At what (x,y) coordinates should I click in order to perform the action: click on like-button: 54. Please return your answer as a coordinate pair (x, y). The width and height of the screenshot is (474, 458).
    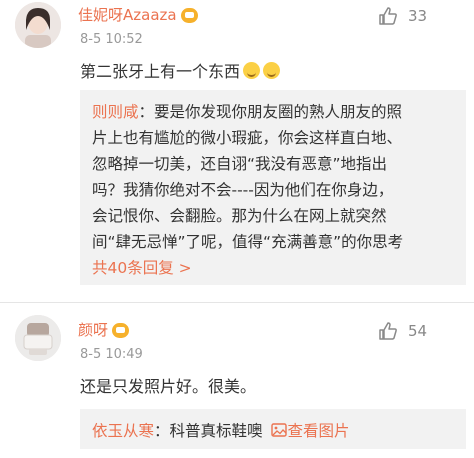
    Looking at the image, I should click on (402, 331).